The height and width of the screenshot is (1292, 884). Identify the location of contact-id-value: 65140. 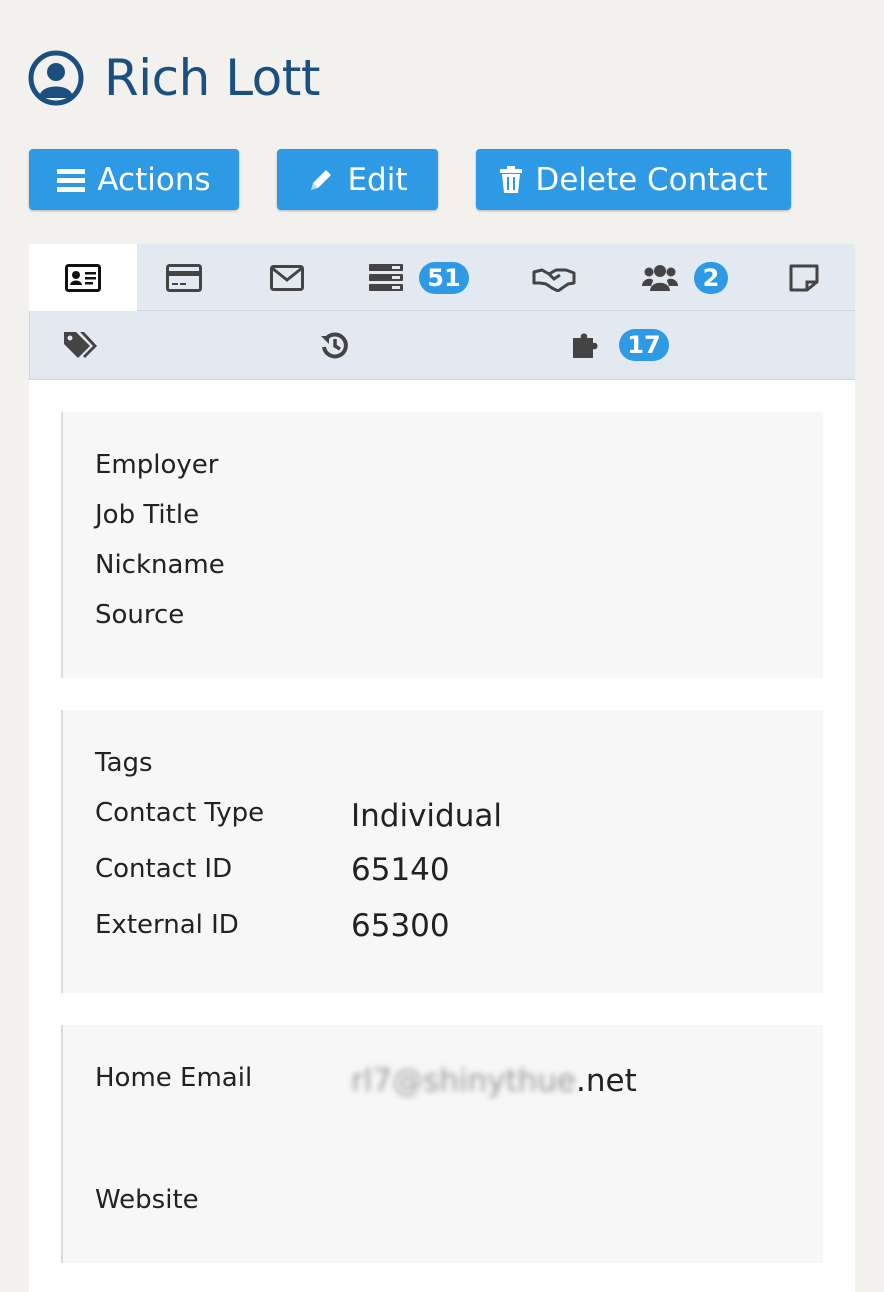
(400, 870).